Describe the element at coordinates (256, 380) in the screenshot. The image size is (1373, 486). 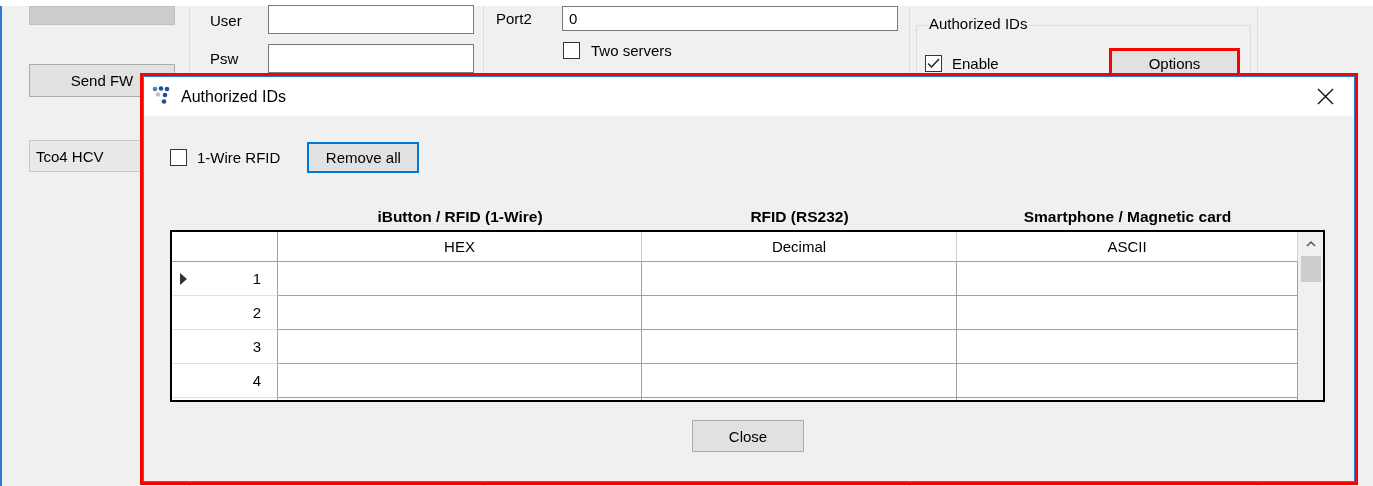
I see `row-number: 4` at that location.